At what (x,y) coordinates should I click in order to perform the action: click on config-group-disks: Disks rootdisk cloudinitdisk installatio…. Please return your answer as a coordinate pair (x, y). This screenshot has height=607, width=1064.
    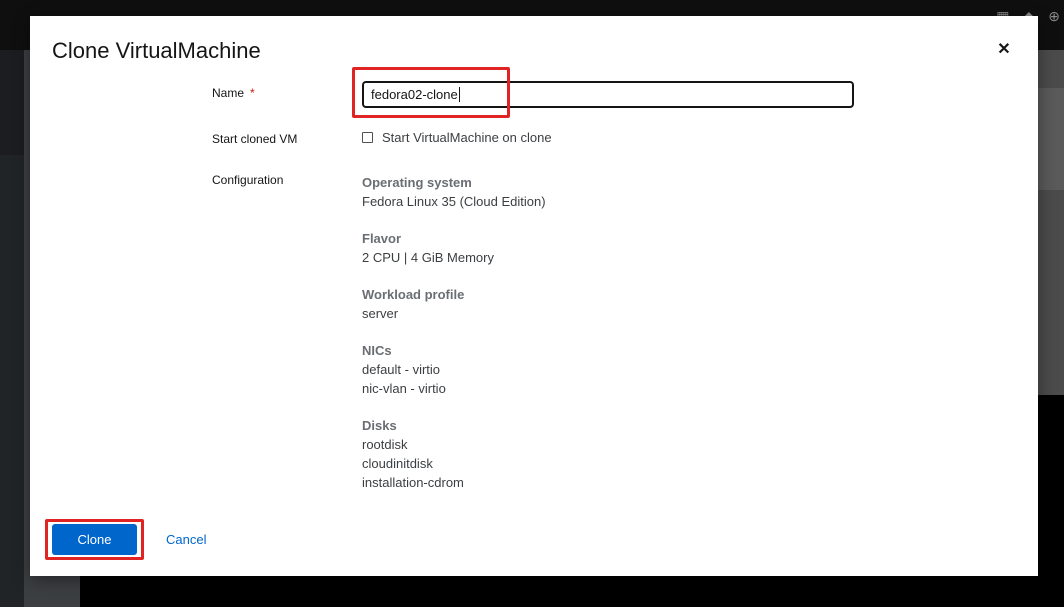
    Looking at the image, I should click on (562, 454).